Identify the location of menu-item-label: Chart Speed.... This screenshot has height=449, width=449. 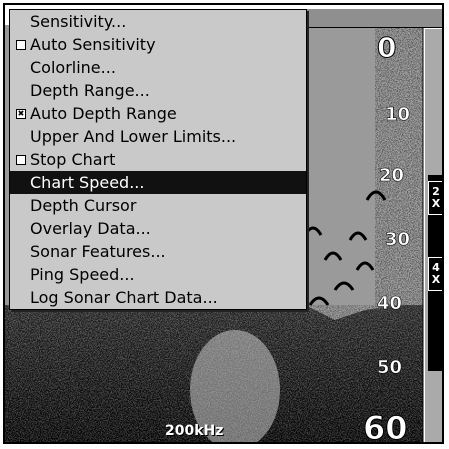
(87, 182).